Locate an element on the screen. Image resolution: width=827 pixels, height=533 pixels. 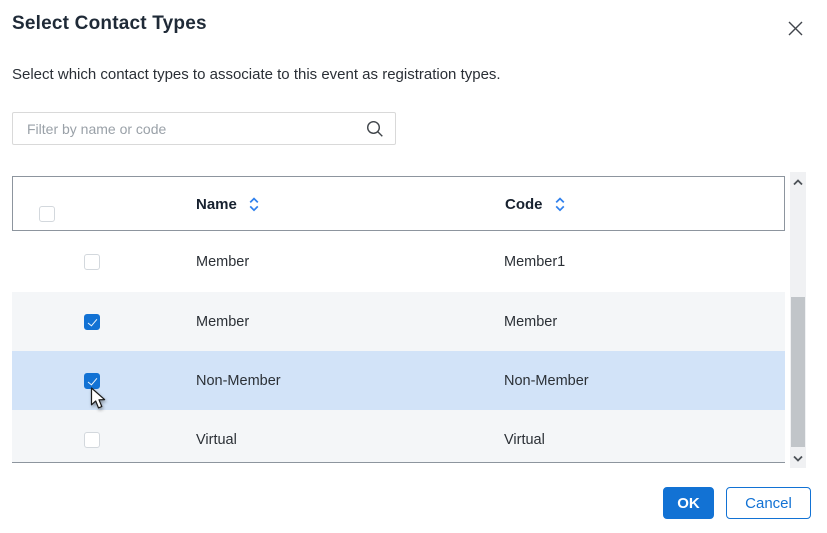
ok-button: OK is located at coordinates (688, 503).